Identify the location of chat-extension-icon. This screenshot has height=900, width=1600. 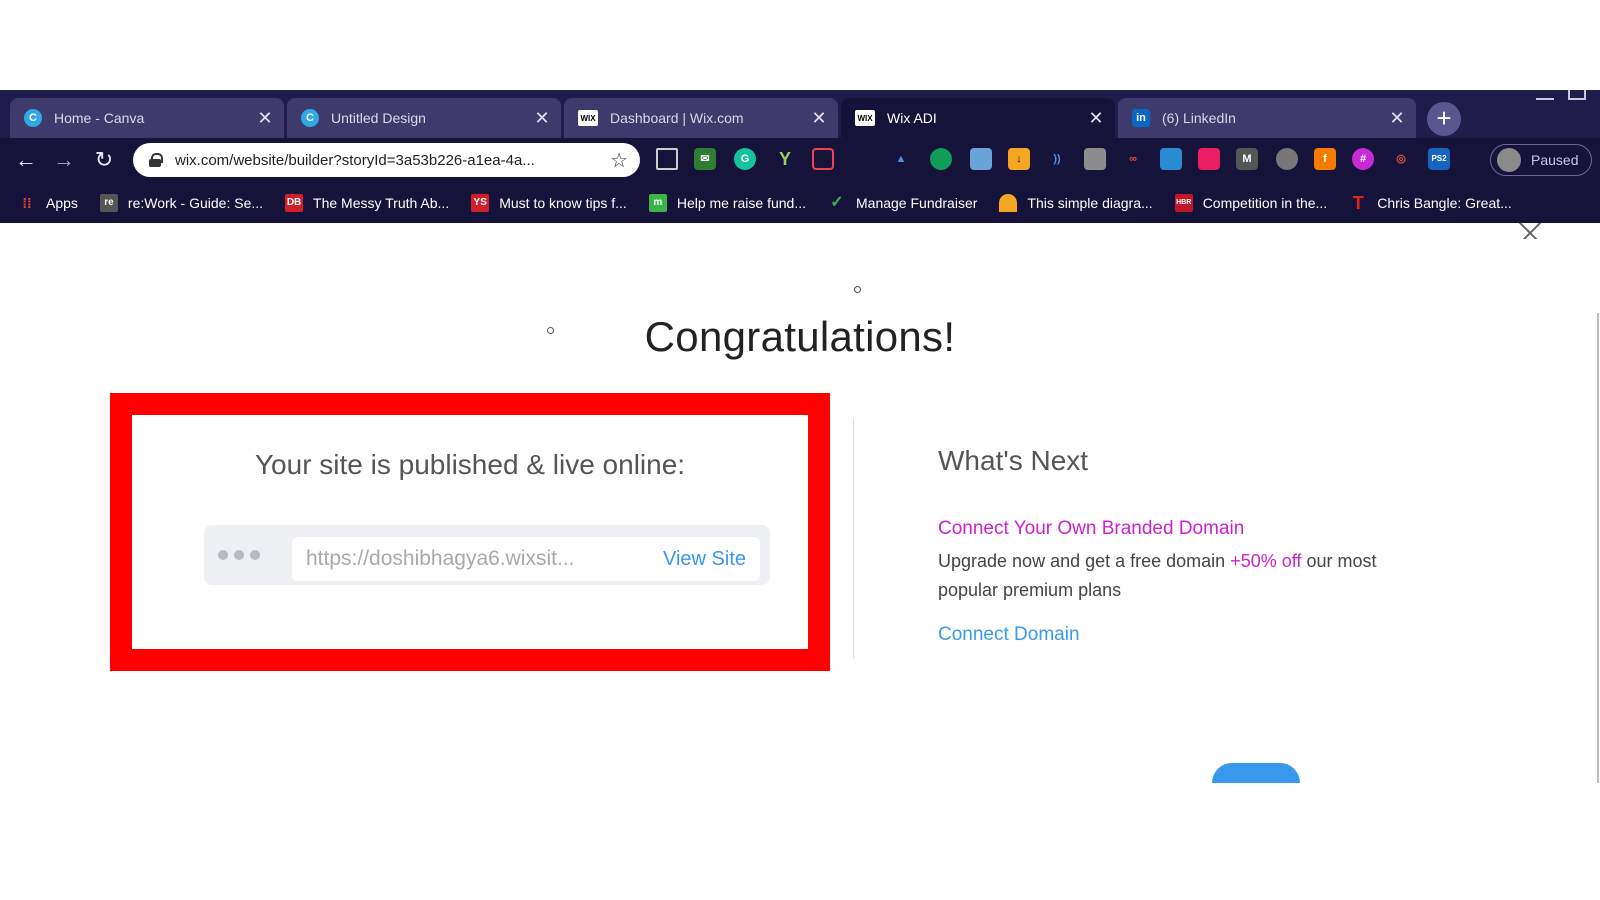
(1287, 159).